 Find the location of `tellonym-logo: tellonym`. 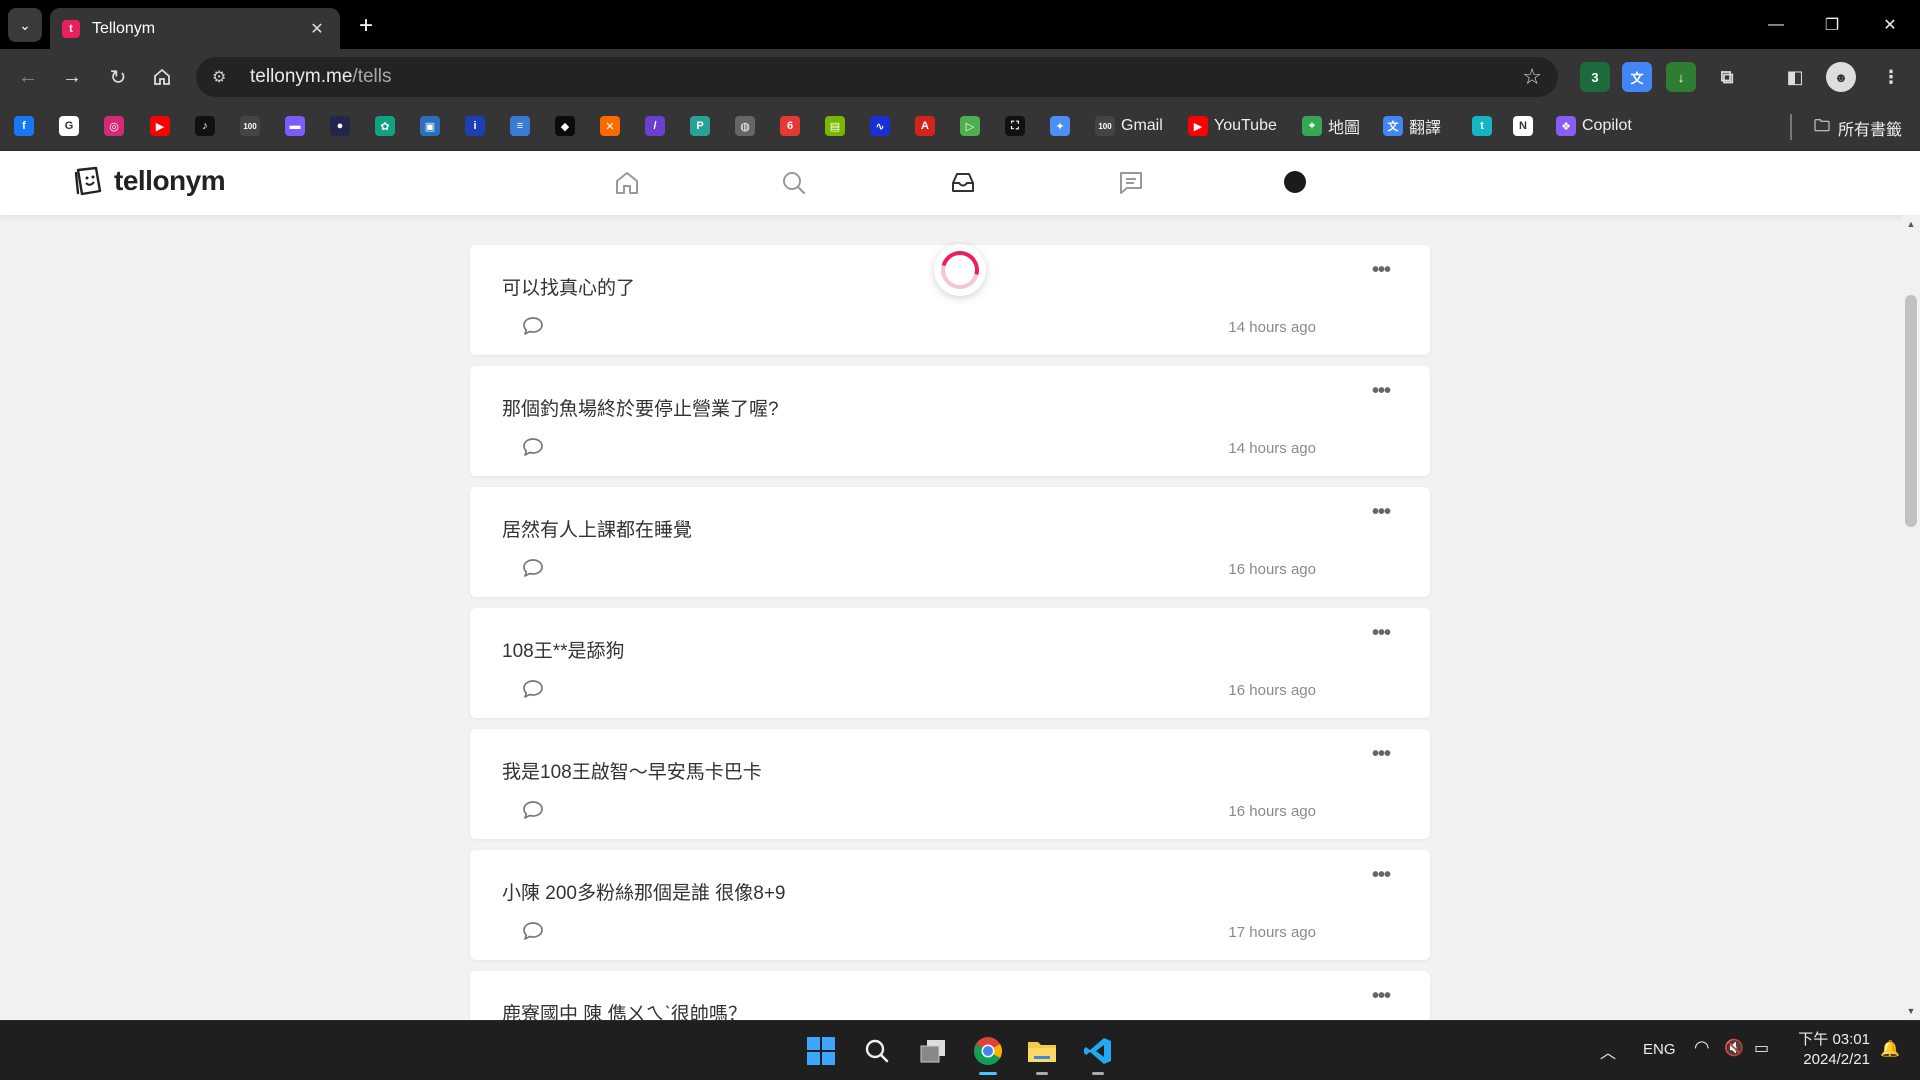

tellonym-logo: tellonym is located at coordinates (150, 181).